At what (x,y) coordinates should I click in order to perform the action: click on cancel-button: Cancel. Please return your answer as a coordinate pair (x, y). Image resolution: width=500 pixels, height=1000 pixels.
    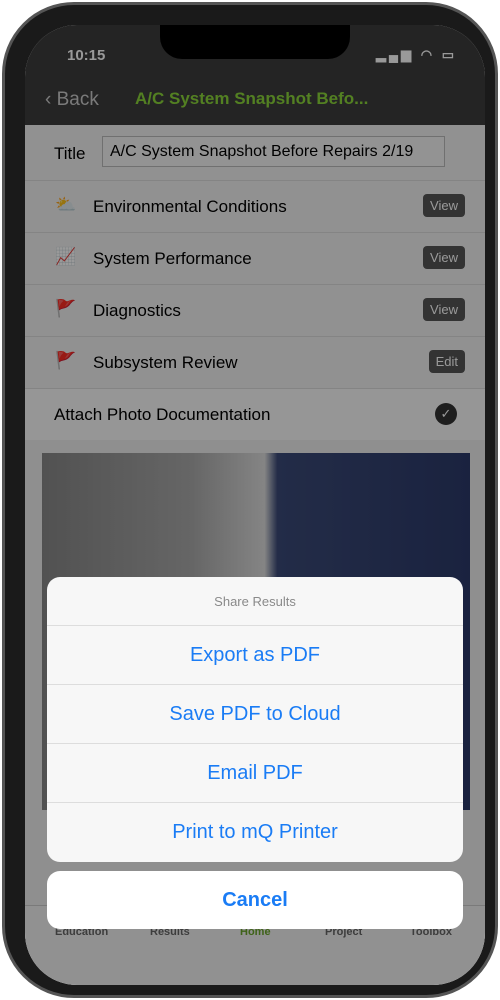
    Looking at the image, I should click on (255, 900).